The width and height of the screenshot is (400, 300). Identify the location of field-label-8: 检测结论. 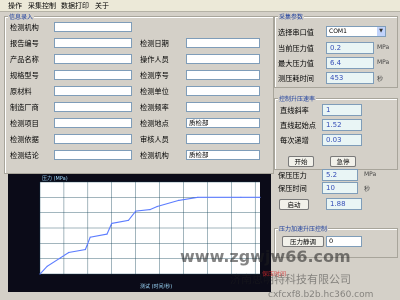
(24, 155).